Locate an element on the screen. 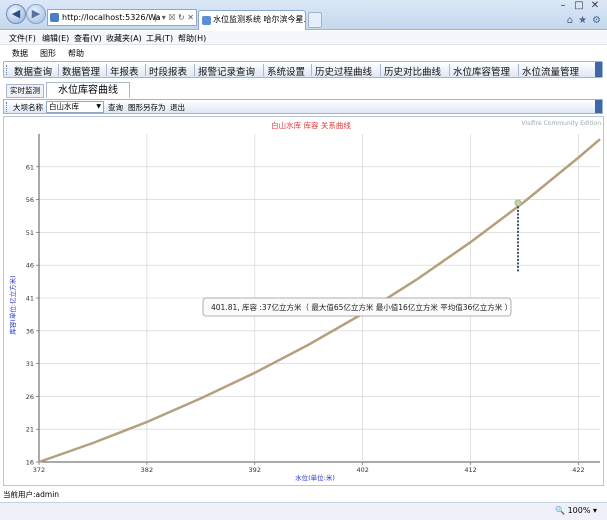 Image resolution: width=607 pixels, height=520 pixels. current-user-status: 当前用户:admin is located at coordinates (31, 494).